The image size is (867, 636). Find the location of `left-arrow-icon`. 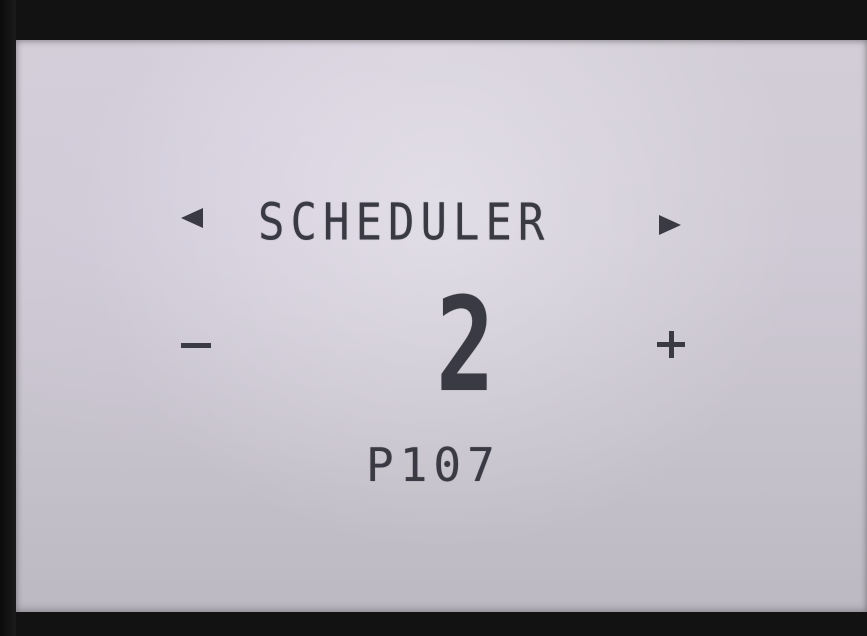

left-arrow-icon is located at coordinates (192, 218).